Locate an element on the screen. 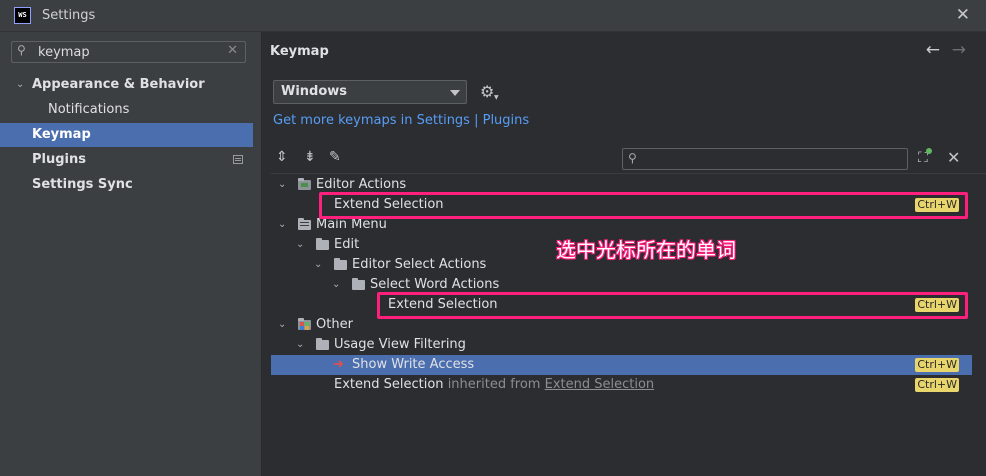 This screenshot has height=476, width=986. tree-row-label: Edit is located at coordinates (347, 244).